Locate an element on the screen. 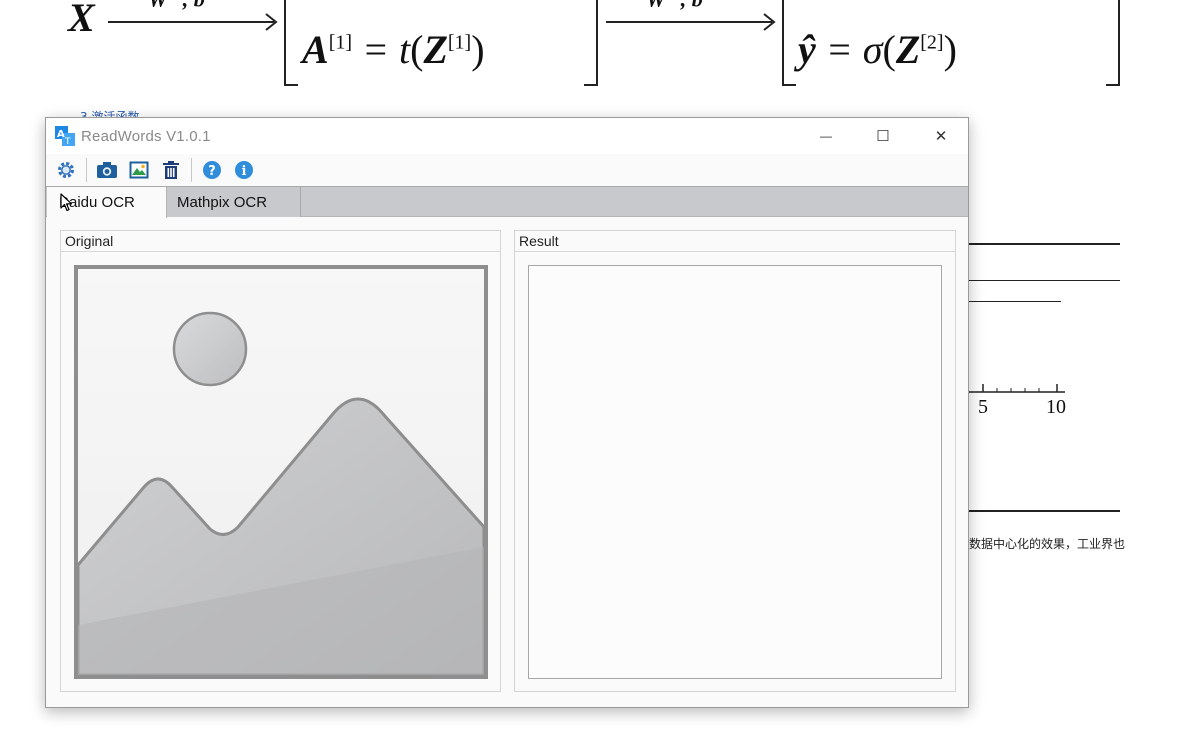  table-rule-top is located at coordinates (1044, 244).